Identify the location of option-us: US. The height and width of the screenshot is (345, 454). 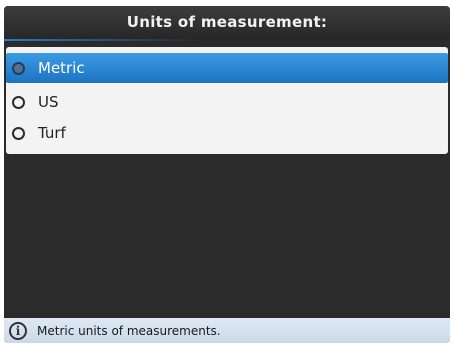
(227, 102).